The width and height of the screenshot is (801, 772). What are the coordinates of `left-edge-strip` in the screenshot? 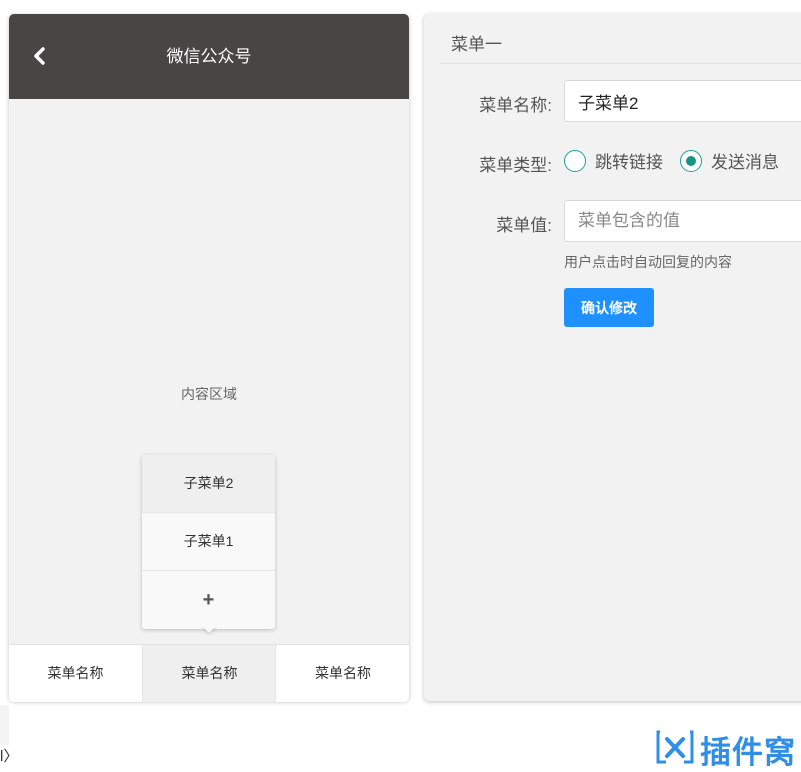 It's located at (4, 725).